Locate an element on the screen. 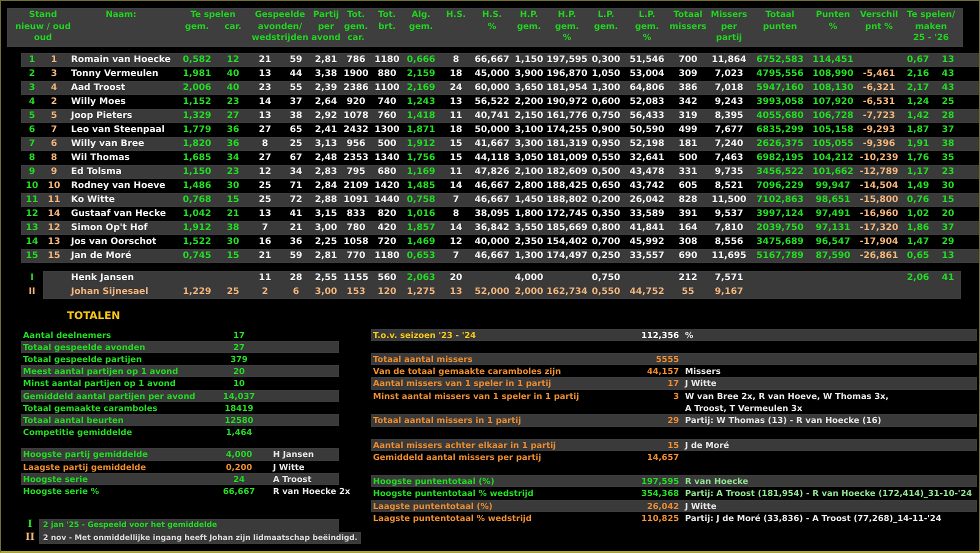  table-cell-text: 14 is located at coordinates (32, 242).